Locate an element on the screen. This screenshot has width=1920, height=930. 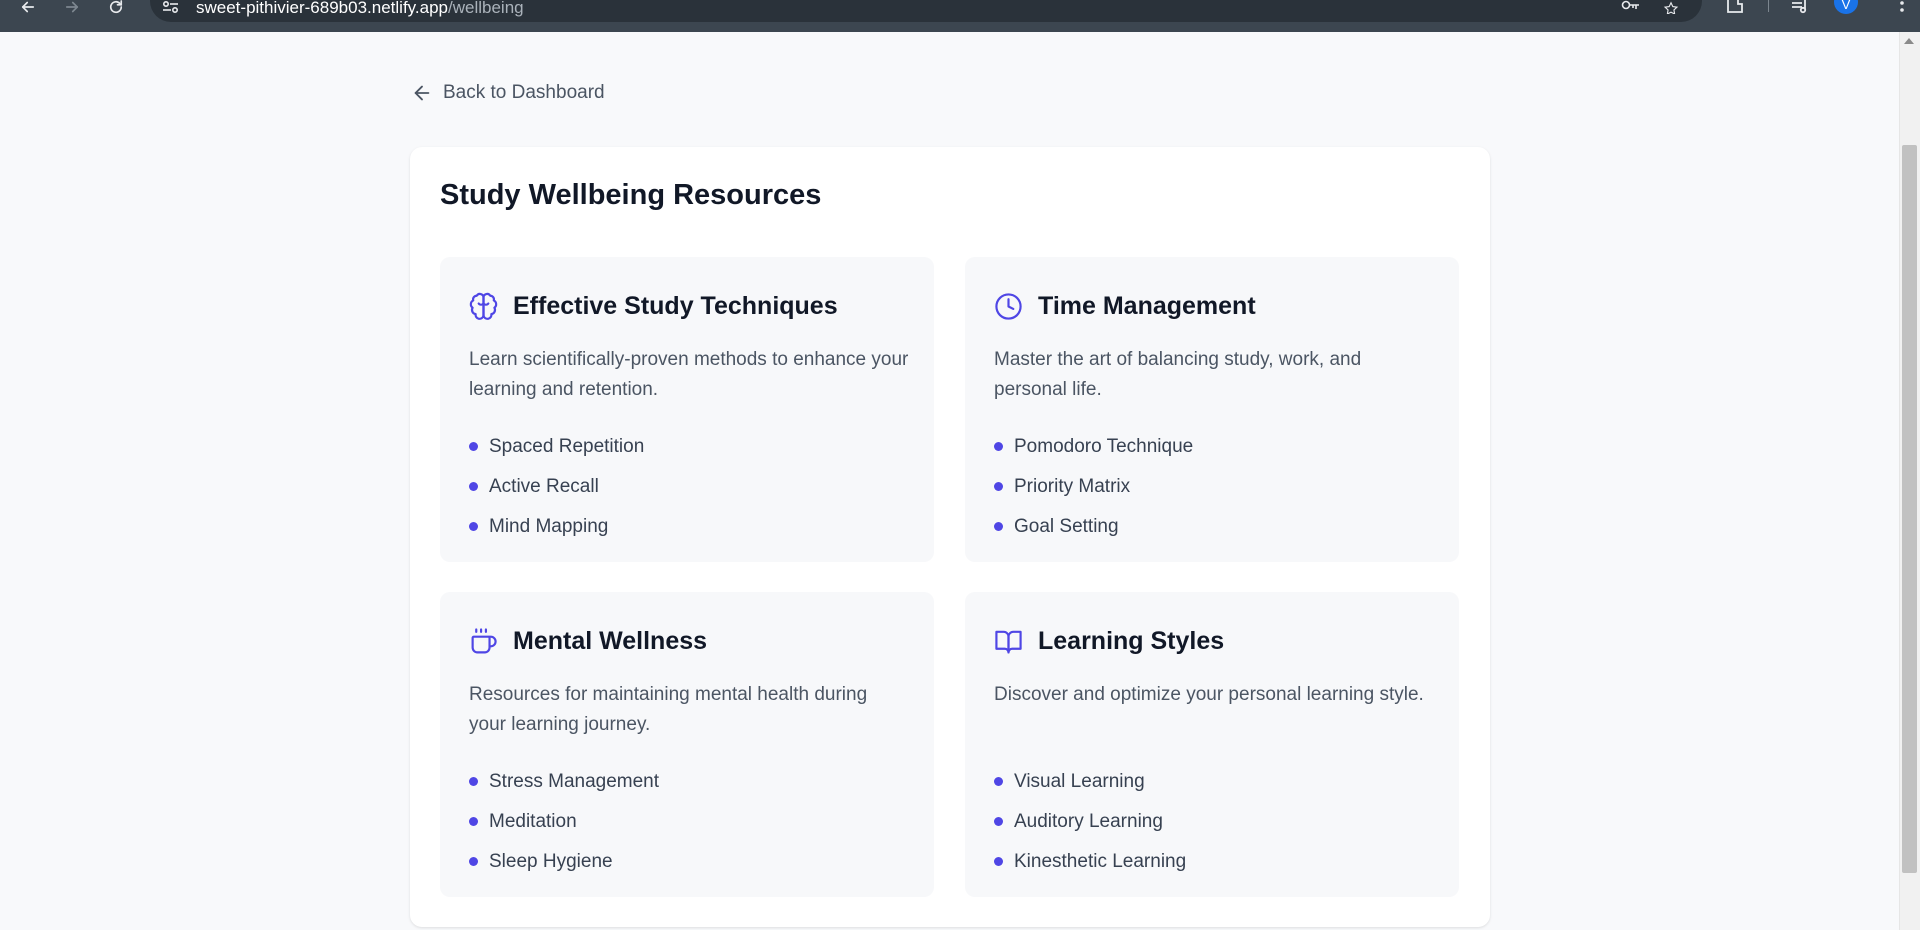
list-item: Stress Management is located at coordinates (564, 782).